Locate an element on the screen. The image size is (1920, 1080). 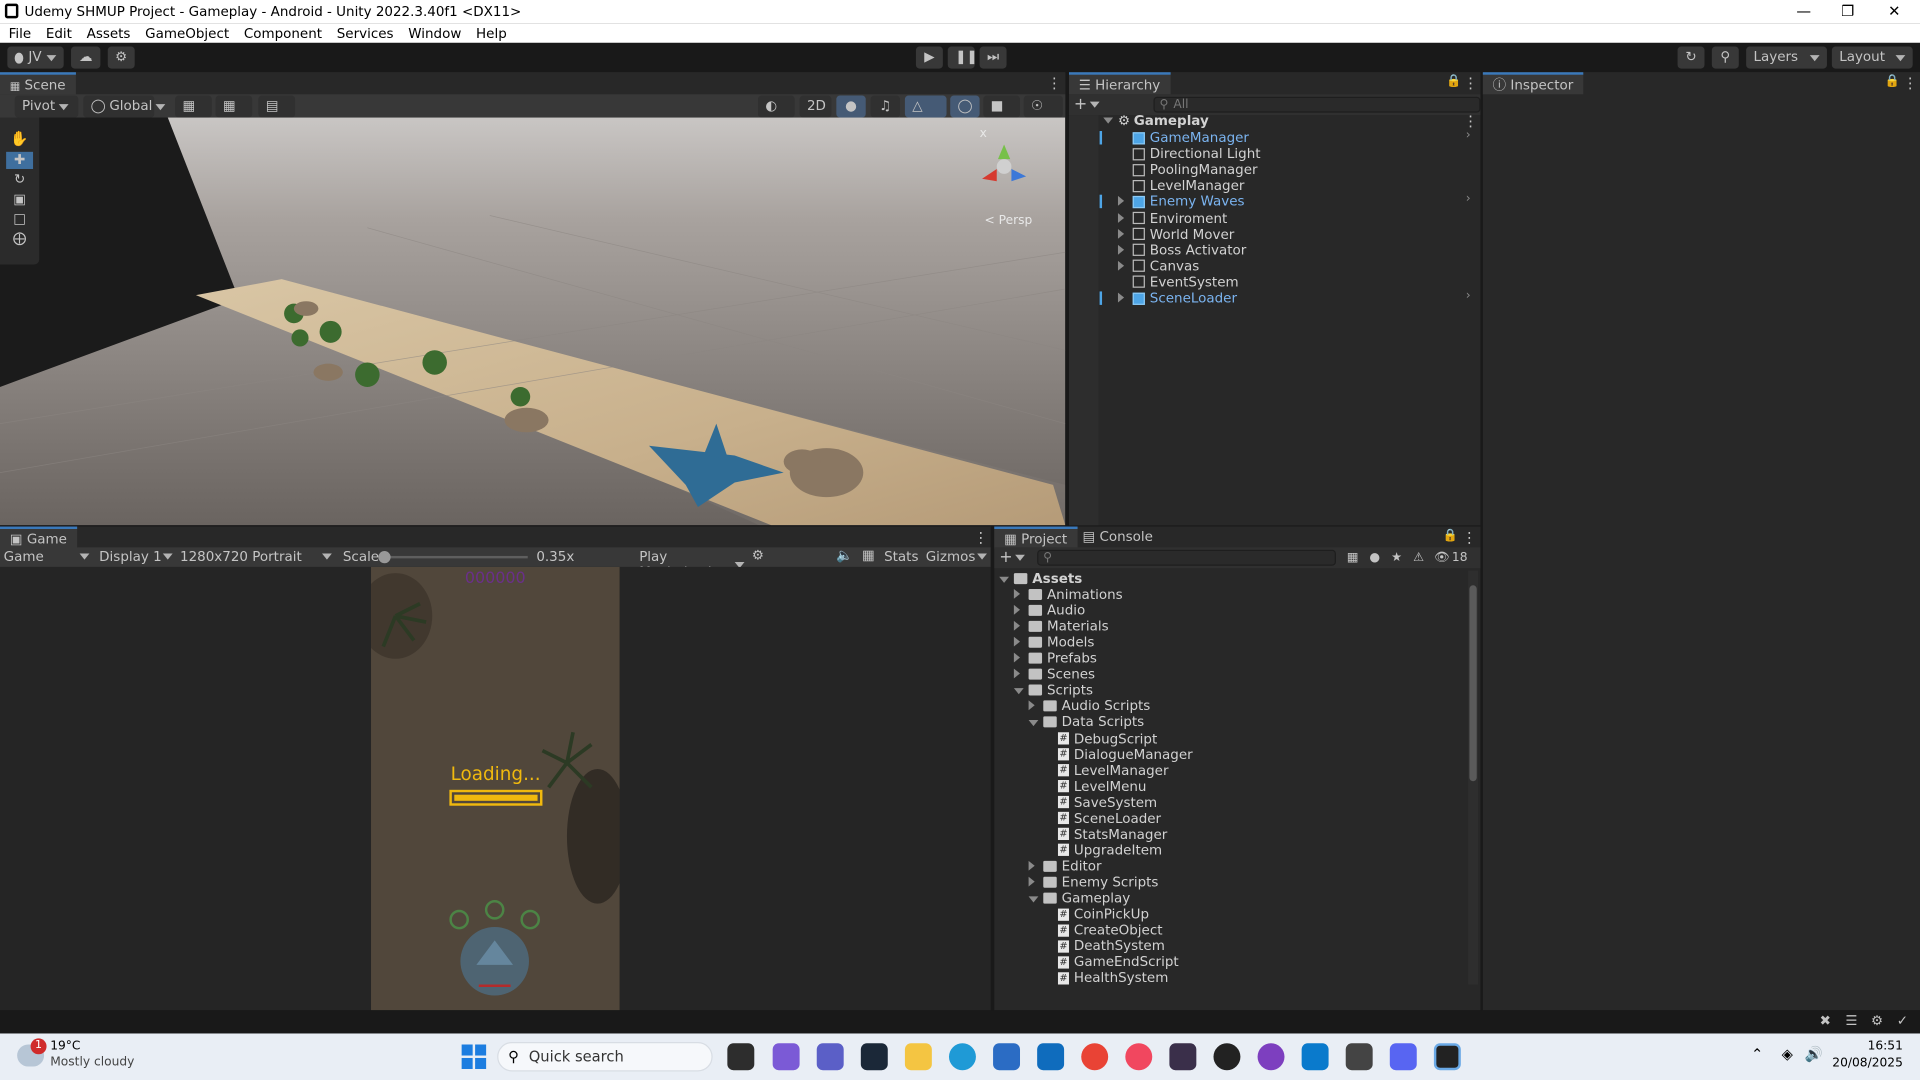
wifi-icon: ◈ is located at coordinates (1787, 1054).